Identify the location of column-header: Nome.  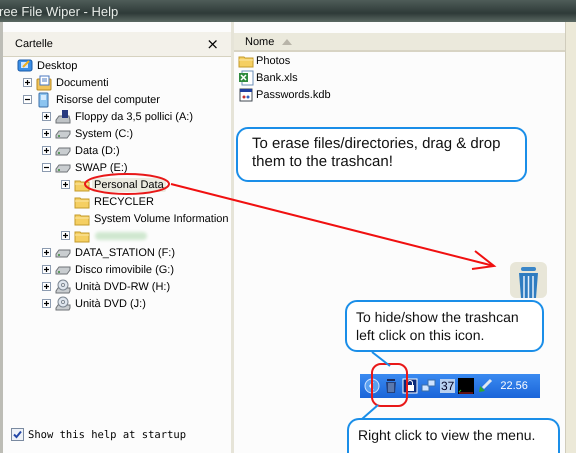
(399, 42).